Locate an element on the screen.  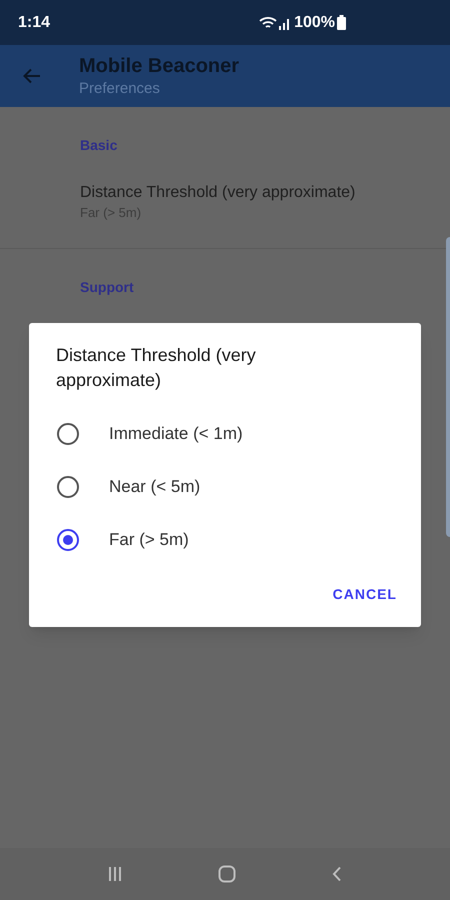
dialog-title: Distance Threshold (very approximate) is located at coordinates (156, 368).